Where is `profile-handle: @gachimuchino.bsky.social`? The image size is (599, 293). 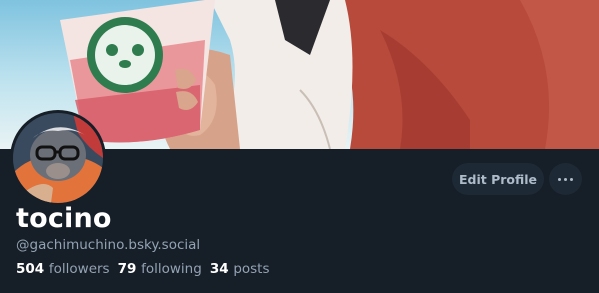 profile-handle: @gachimuchino.bsky.social is located at coordinates (108, 245).